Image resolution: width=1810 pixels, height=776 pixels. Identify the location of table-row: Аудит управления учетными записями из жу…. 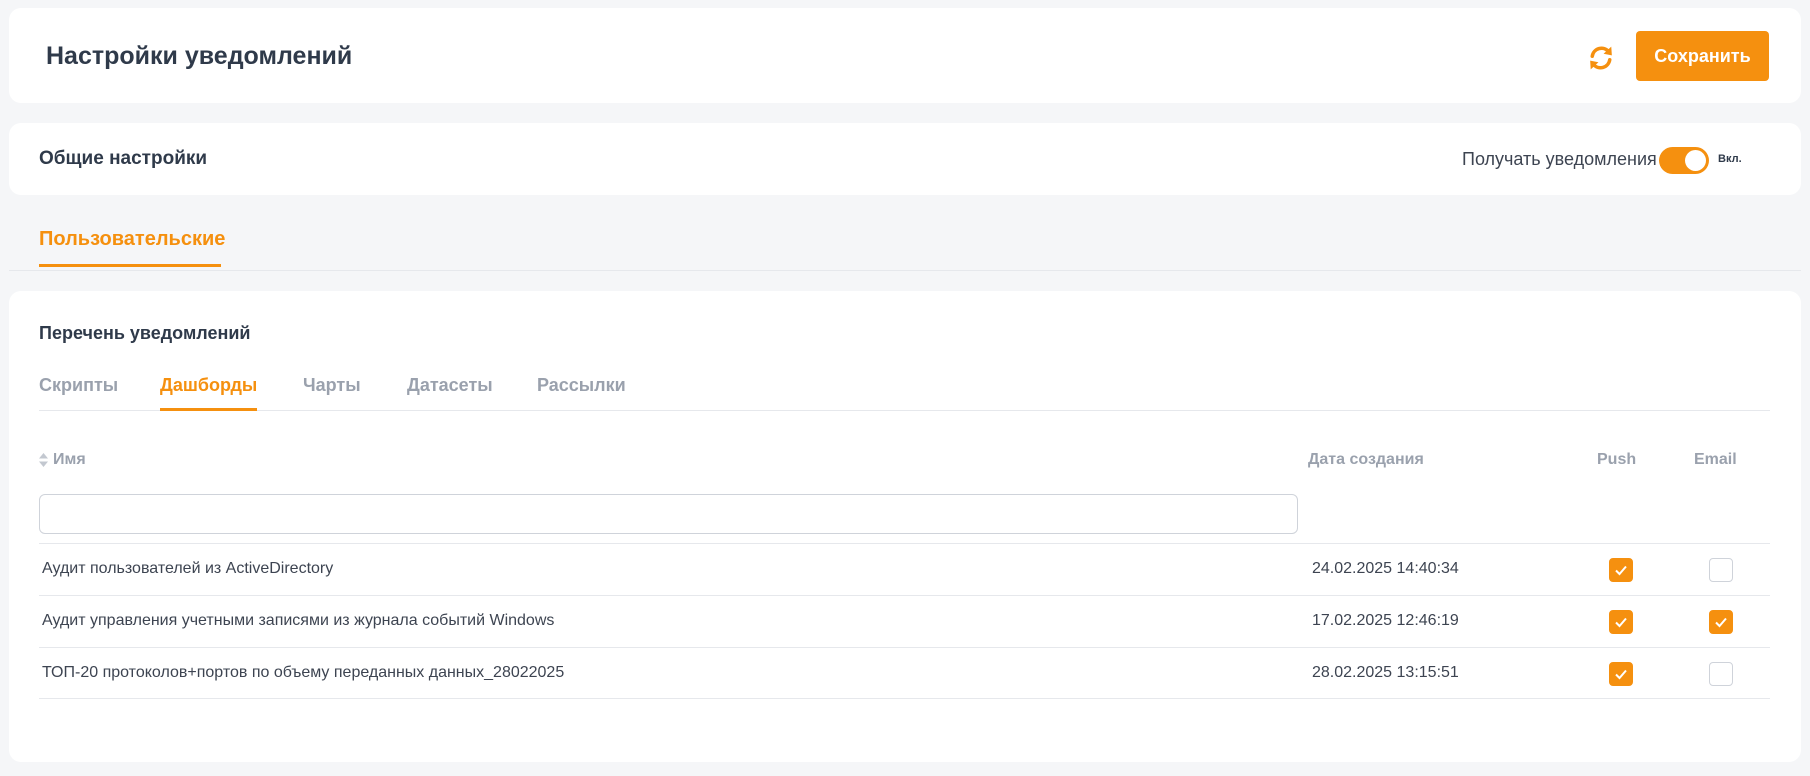
(904, 621).